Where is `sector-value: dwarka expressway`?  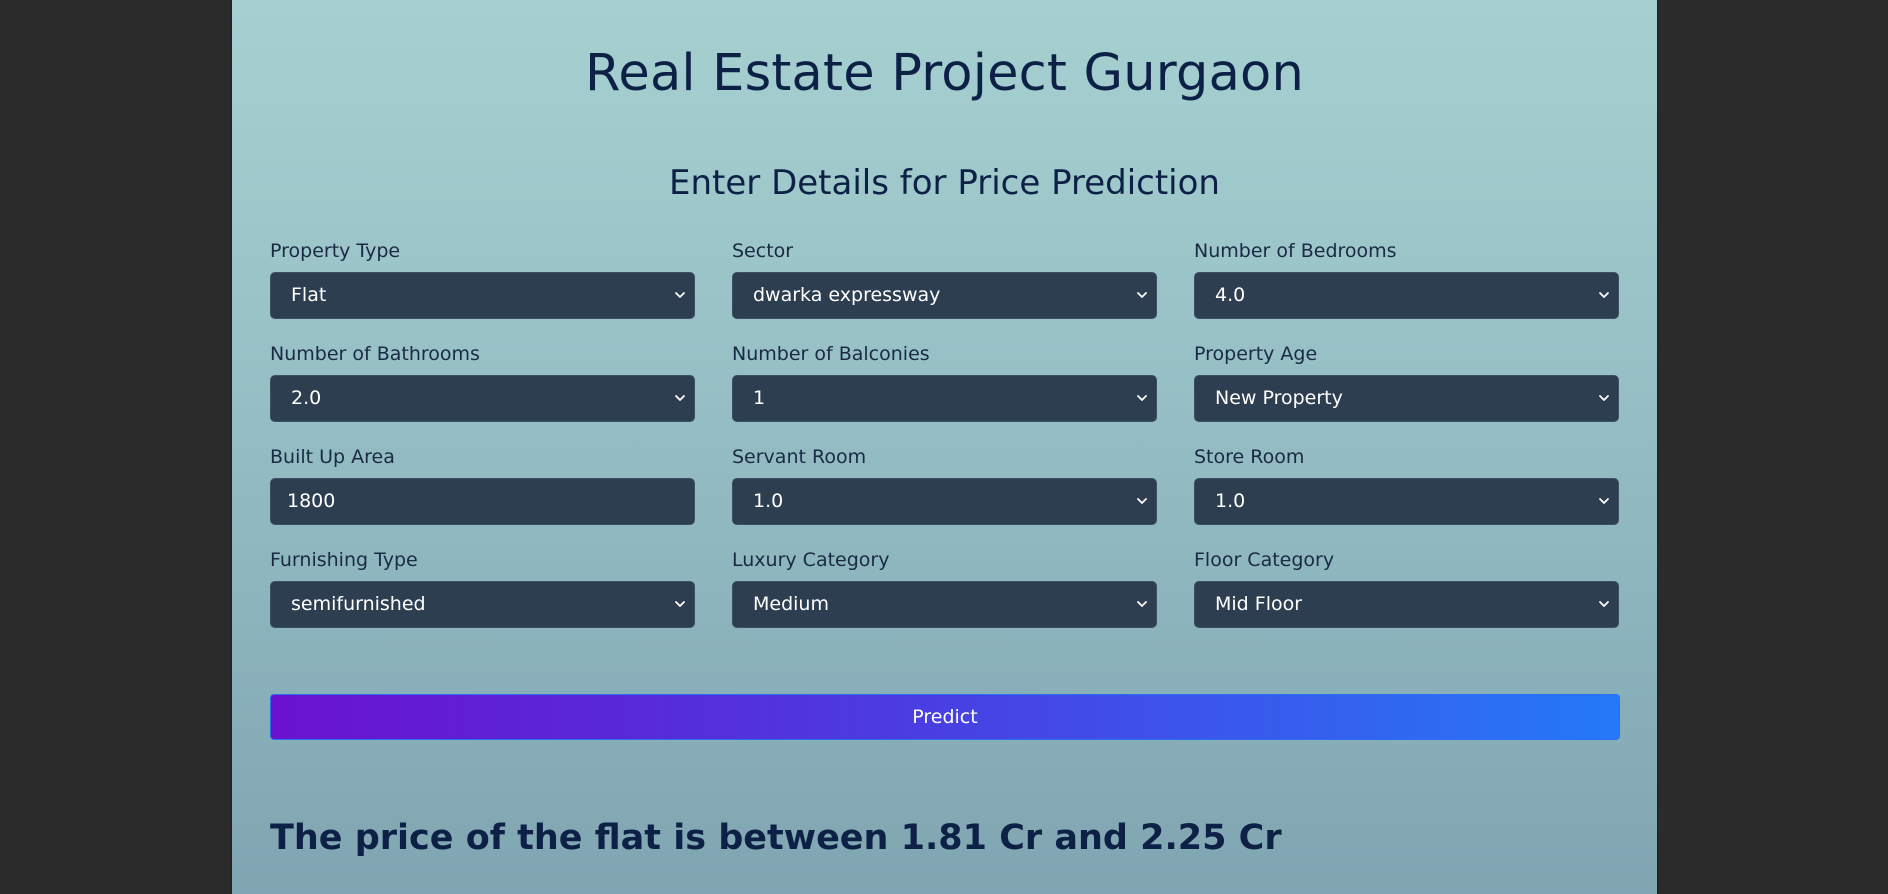
sector-value: dwarka expressway is located at coordinates (847, 295).